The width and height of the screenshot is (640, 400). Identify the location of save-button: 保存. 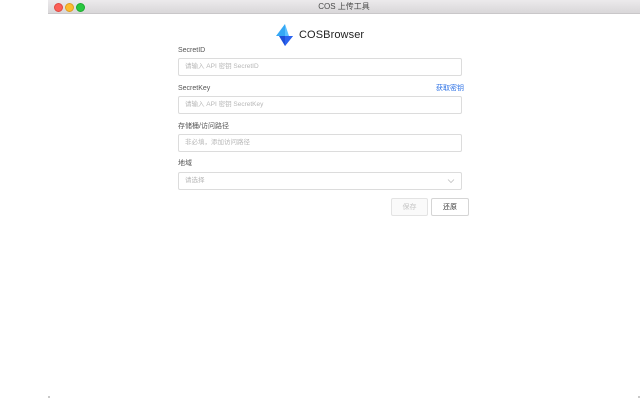
(409, 207).